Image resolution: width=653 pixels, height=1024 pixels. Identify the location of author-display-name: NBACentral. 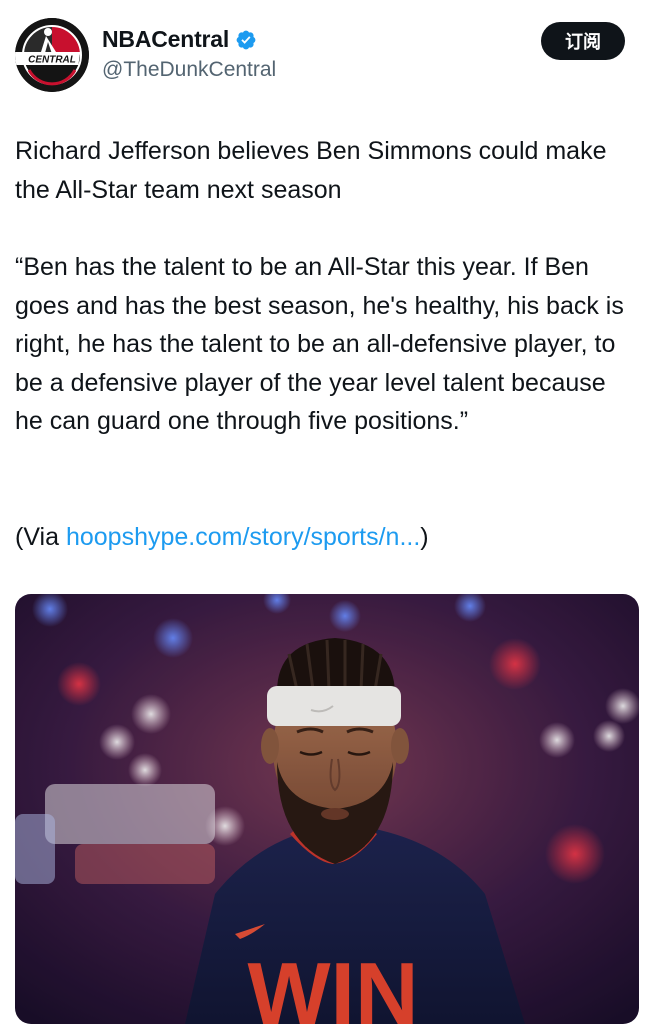
(165, 39).